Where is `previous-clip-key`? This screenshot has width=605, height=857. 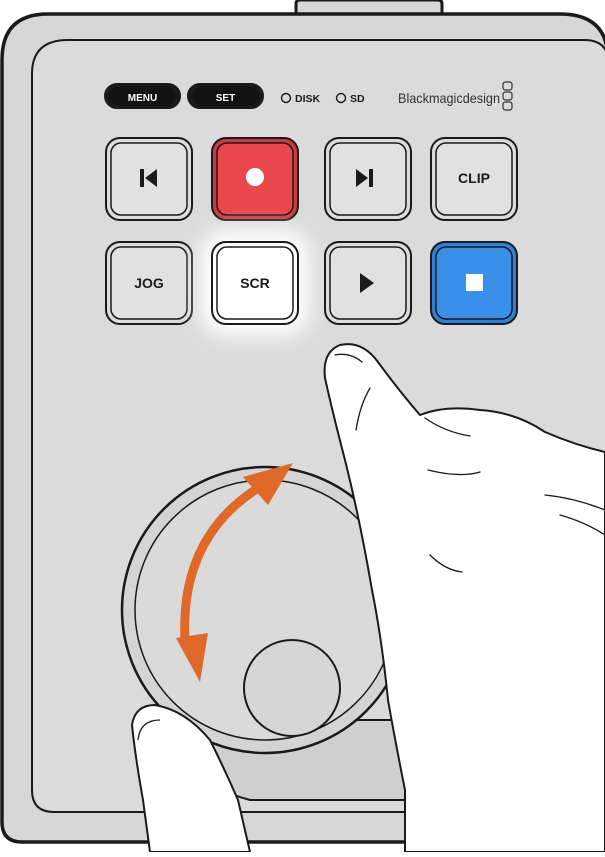
previous-clip-key is located at coordinates (149, 179).